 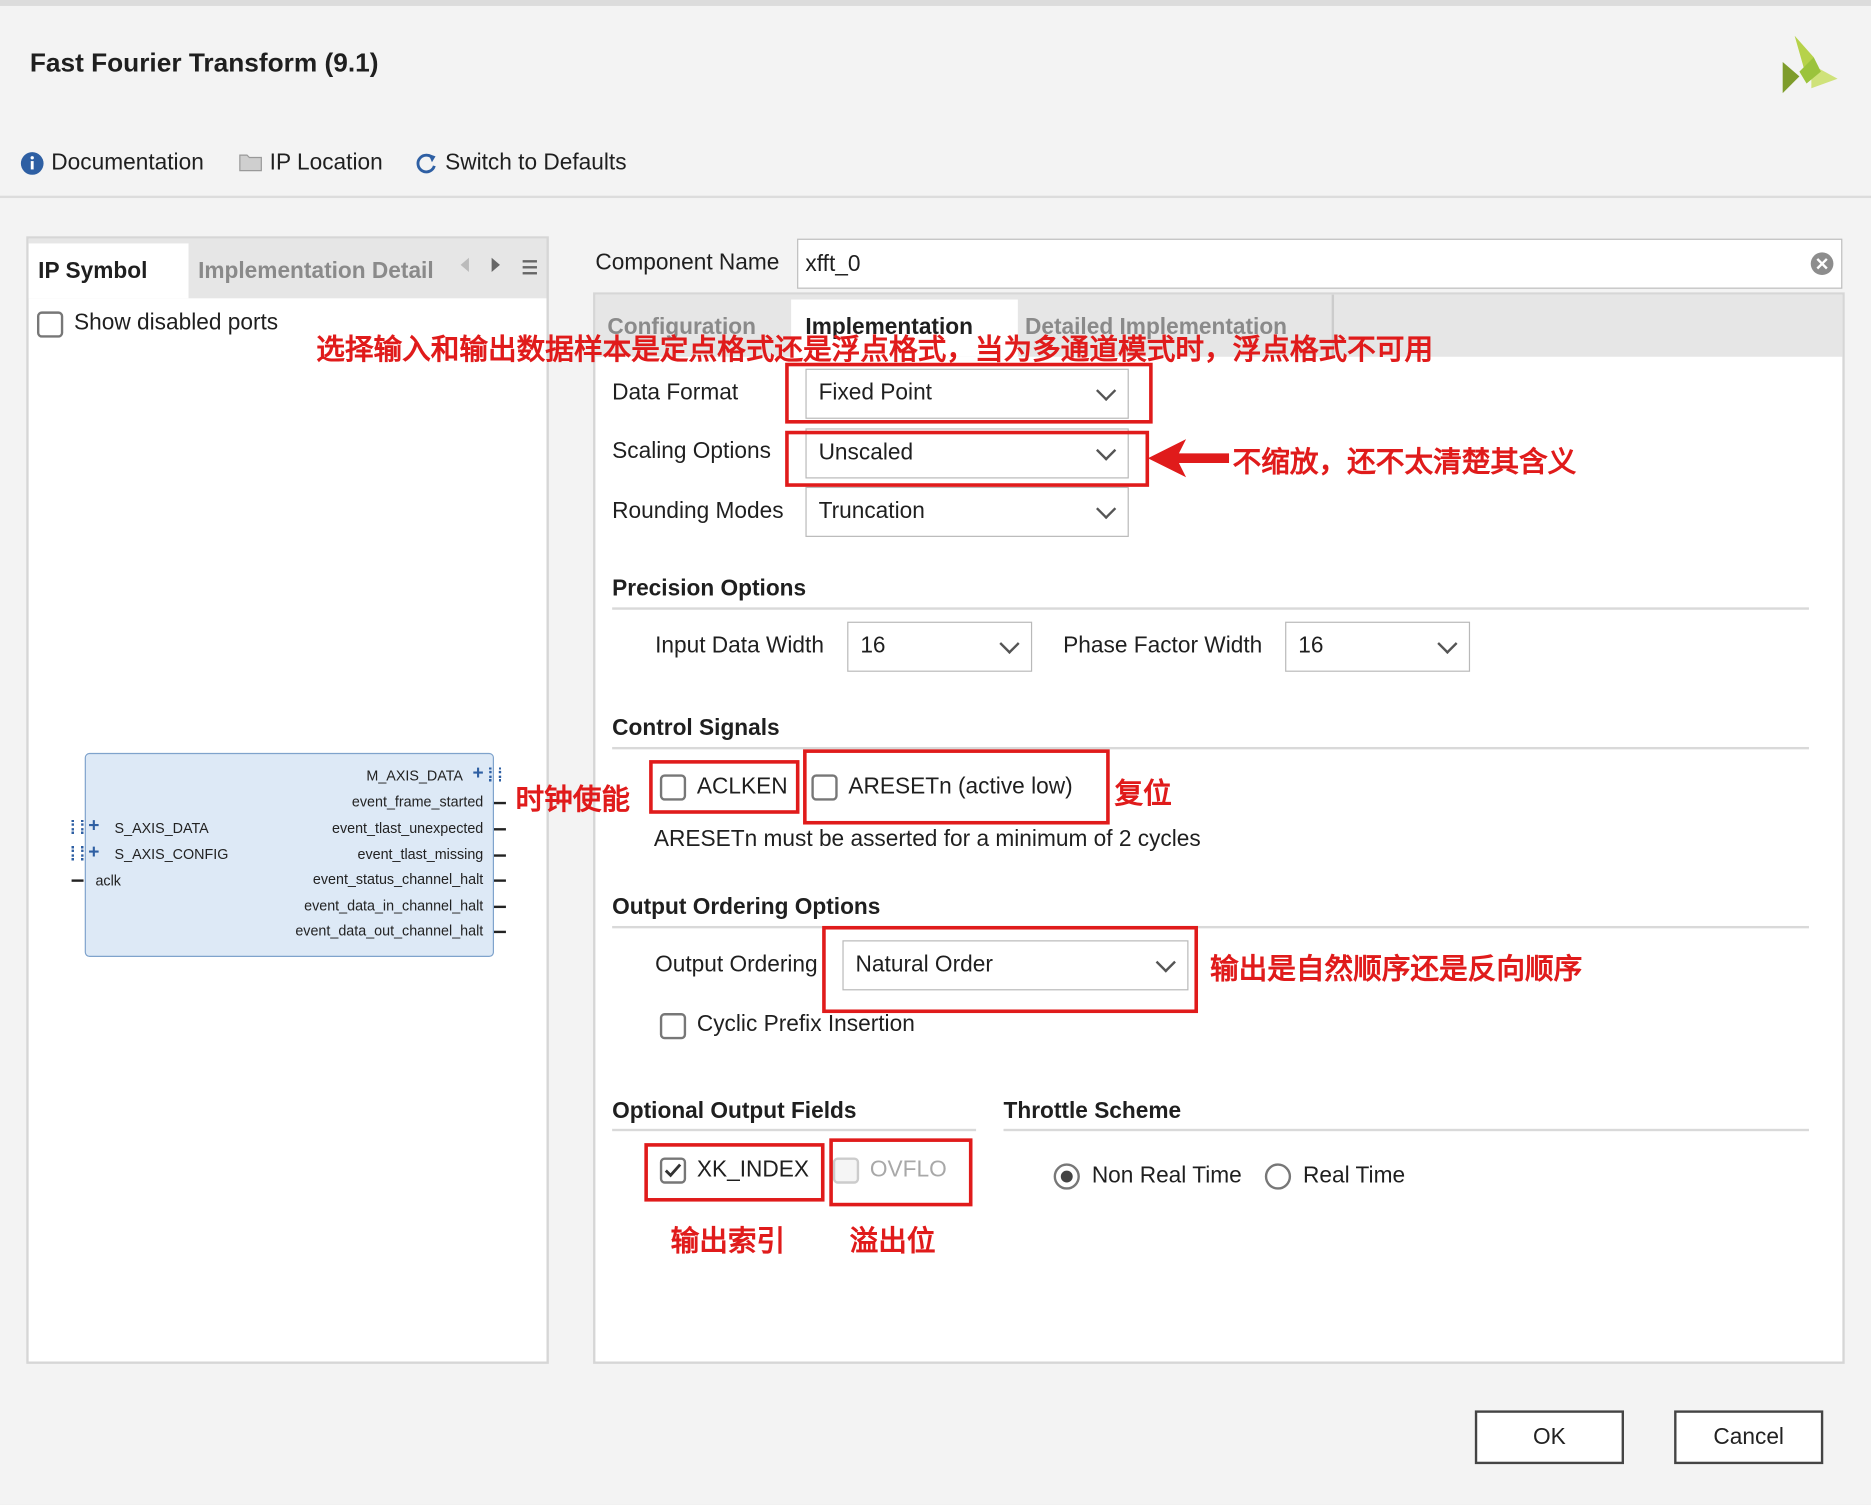 I want to click on tab-implementation-detail: Implementation Detail, so click(x=320, y=270).